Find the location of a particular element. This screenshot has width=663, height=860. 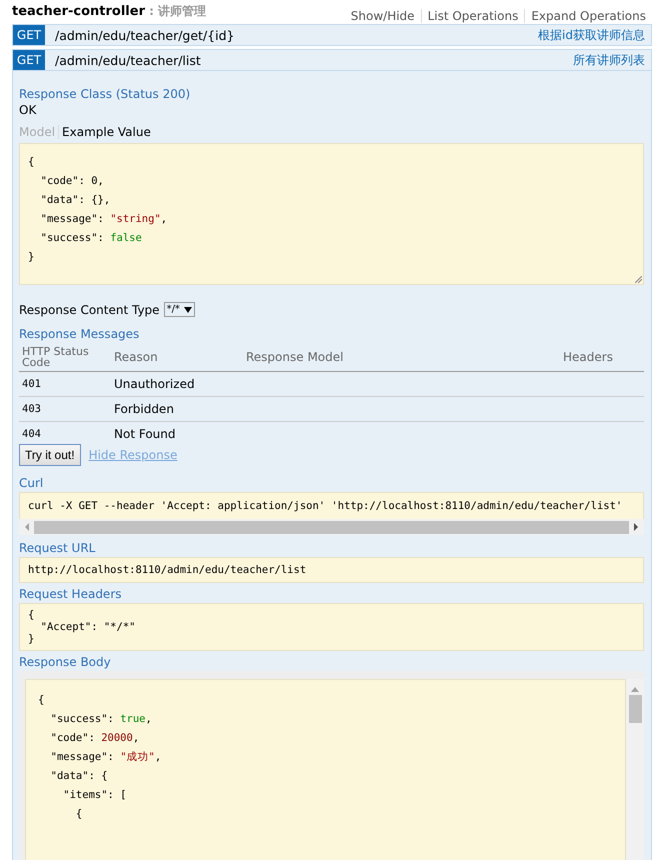

scroll-right-icon is located at coordinates (636, 527).